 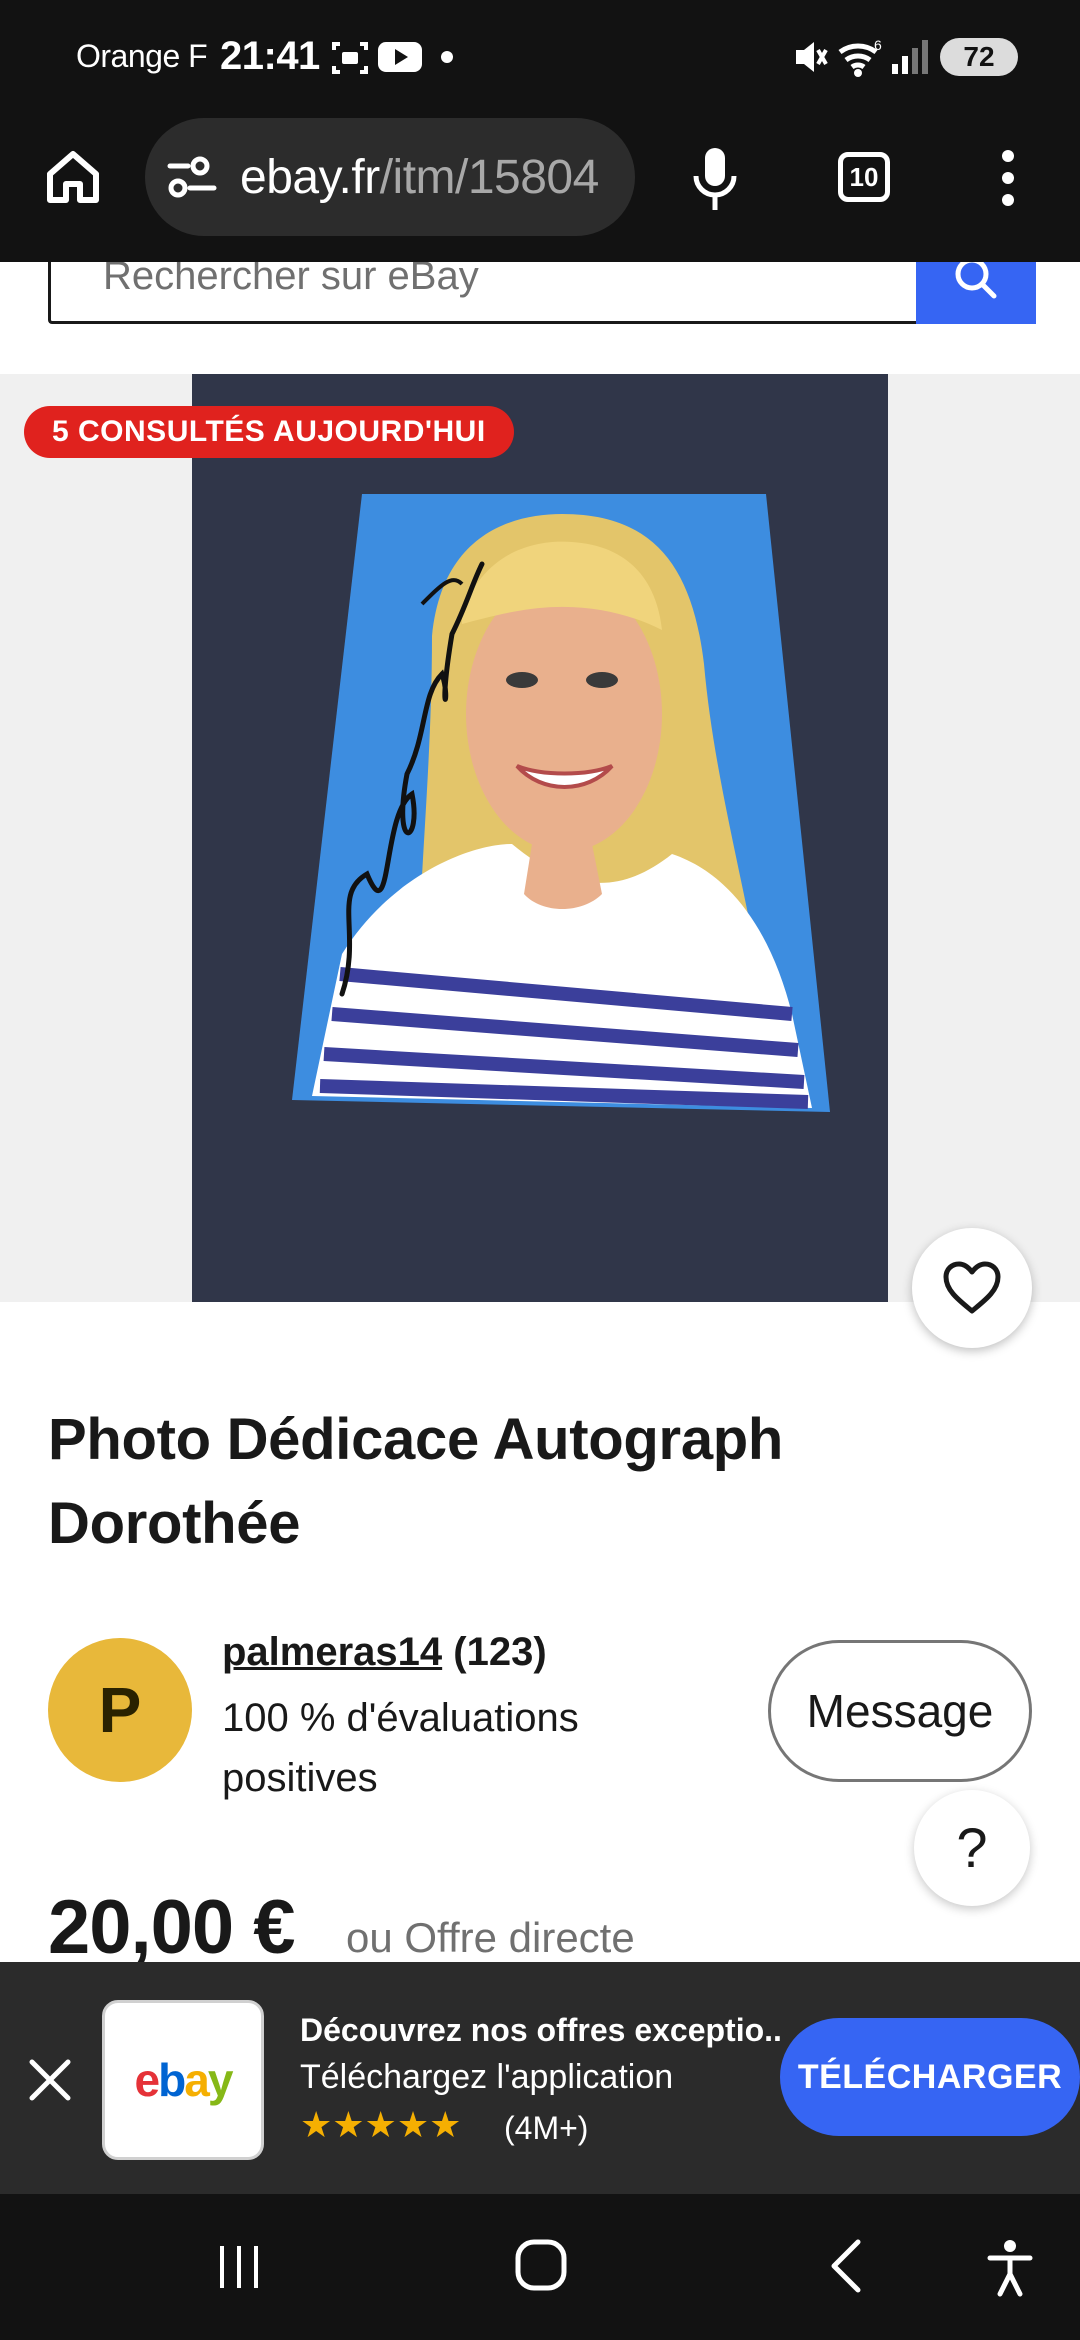 What do you see at coordinates (172, 1927) in the screenshot?
I see `price: 20,00 €` at bounding box center [172, 1927].